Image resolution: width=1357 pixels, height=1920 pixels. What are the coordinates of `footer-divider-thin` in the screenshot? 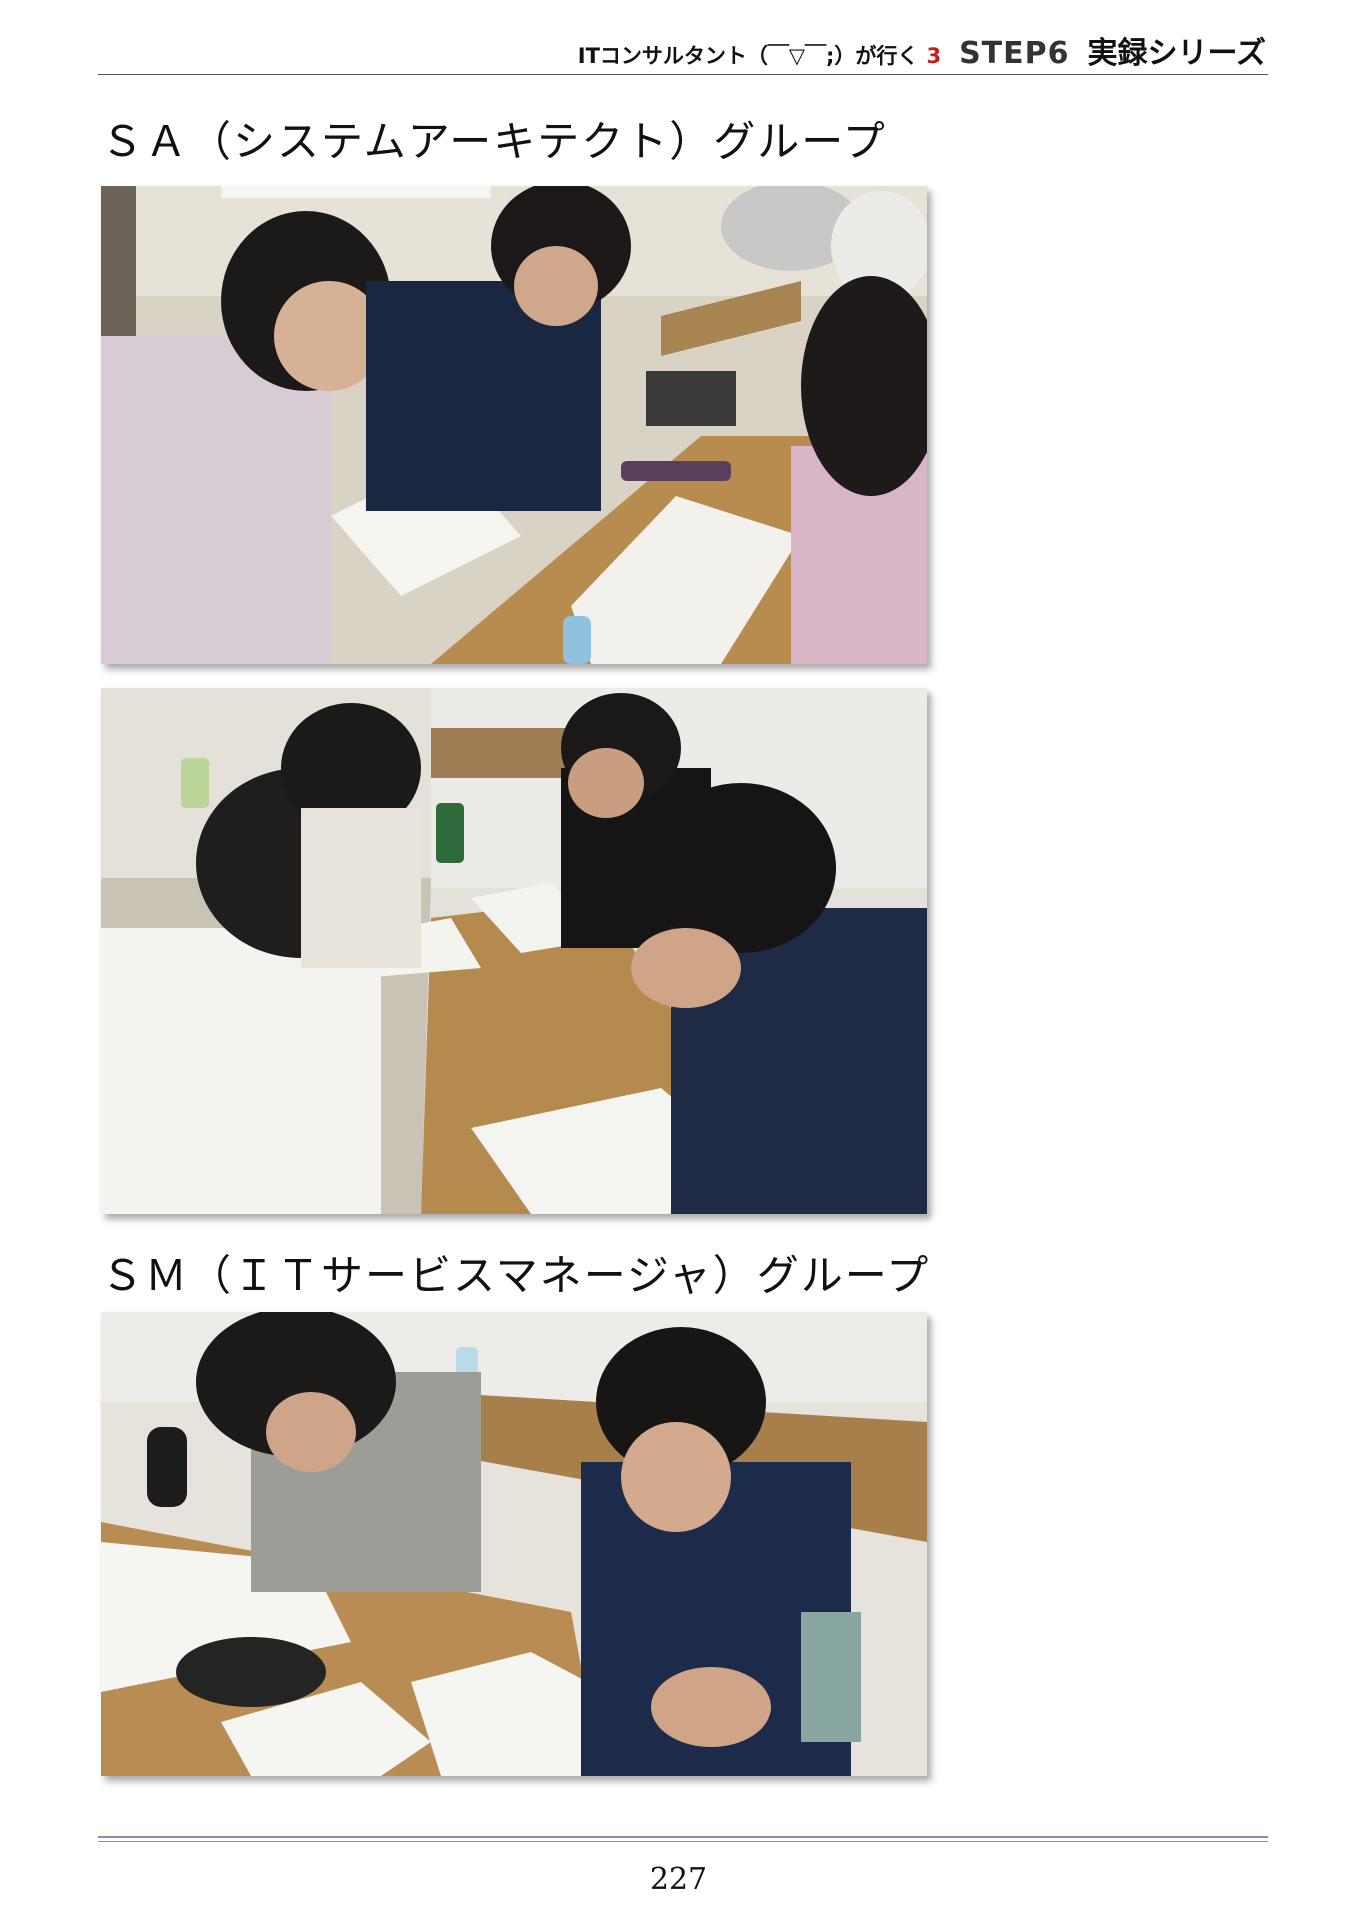 It's located at (683, 1841).